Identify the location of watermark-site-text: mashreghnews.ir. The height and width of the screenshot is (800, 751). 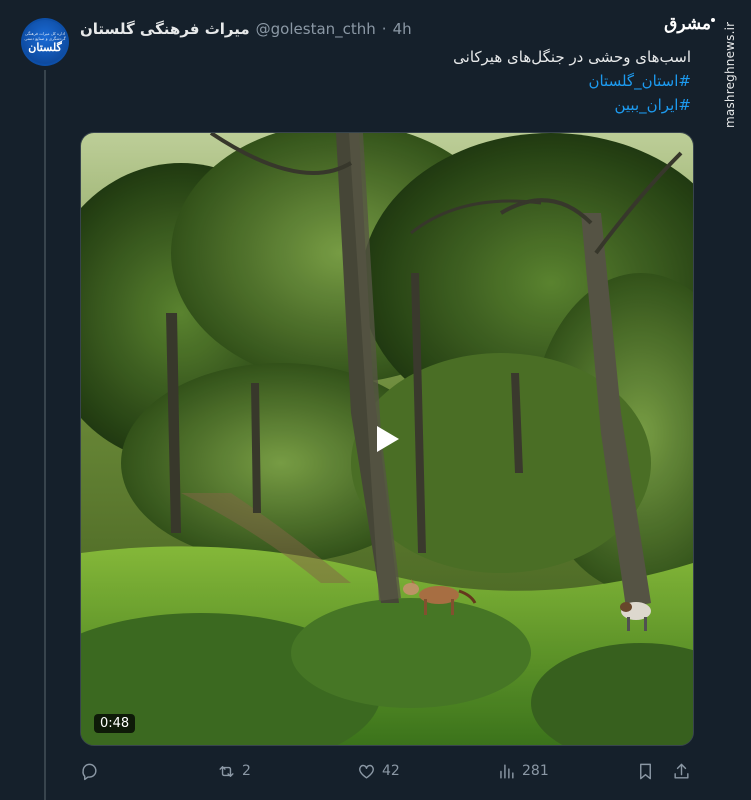
(730, 74).